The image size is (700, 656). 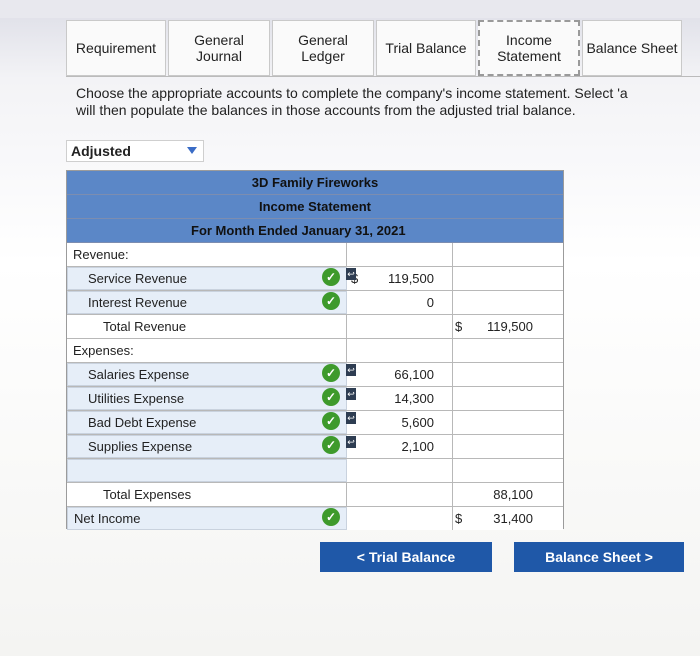 I want to click on revenue-heading-row: Revenue:, so click(x=315, y=255).